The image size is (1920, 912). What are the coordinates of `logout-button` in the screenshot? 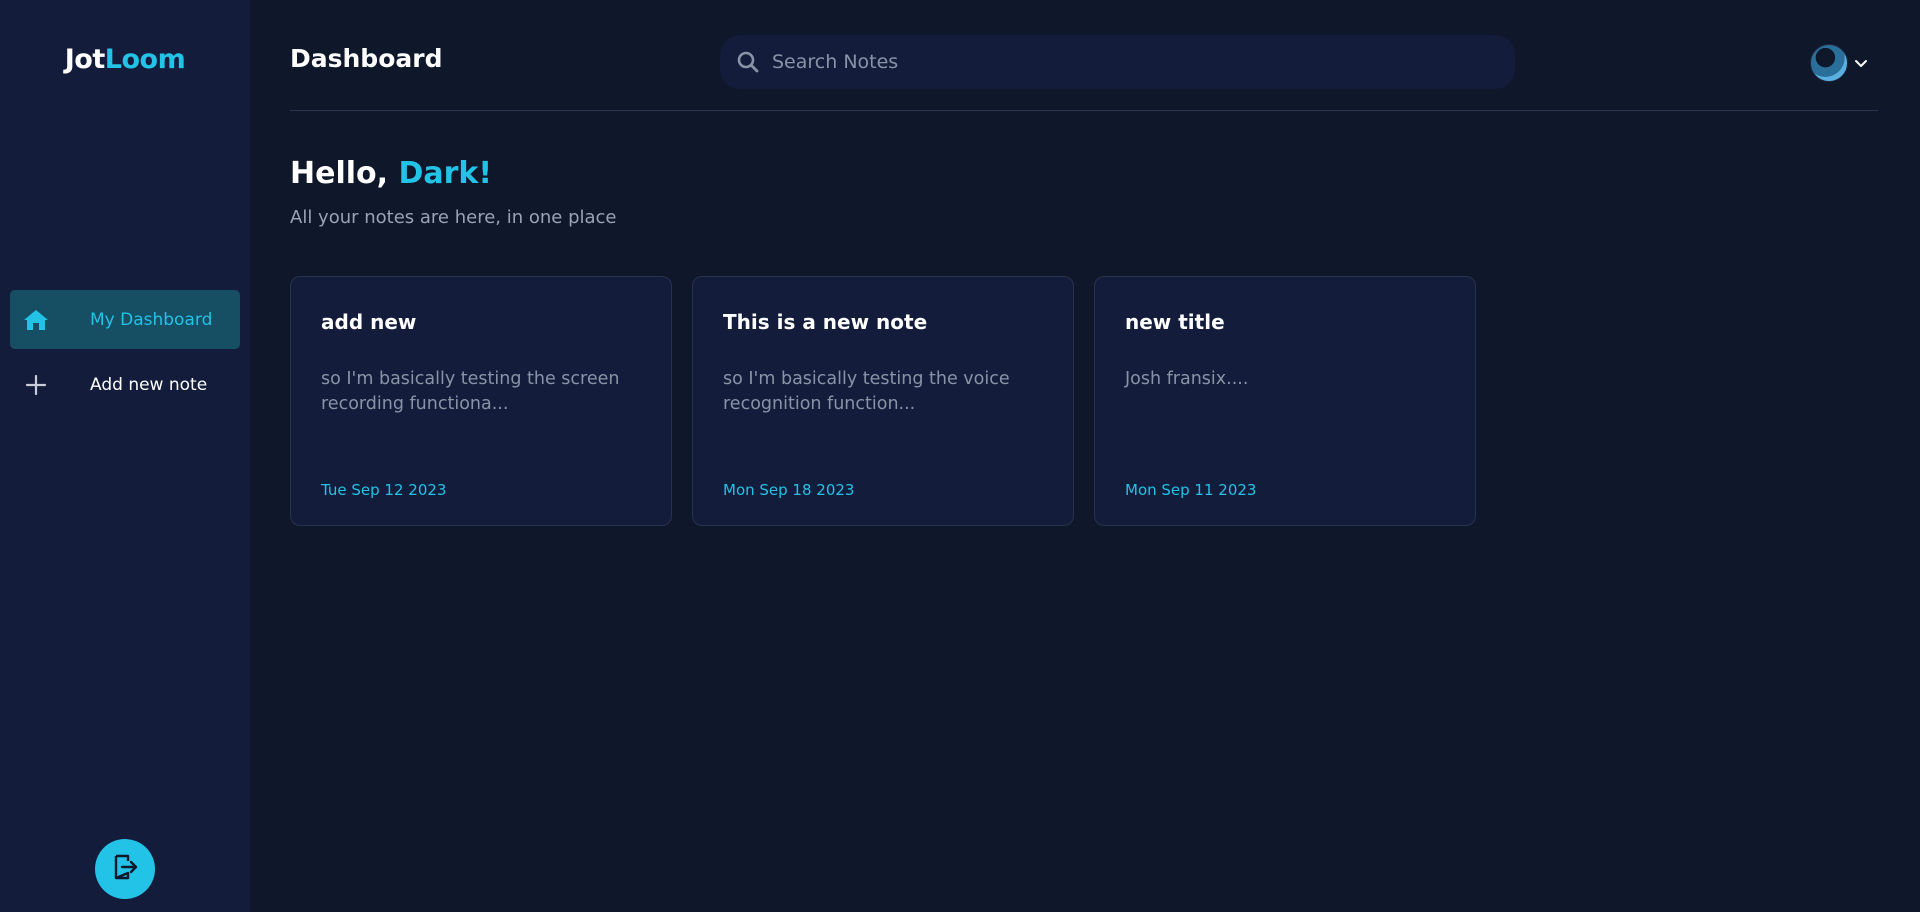 It's located at (125, 869).